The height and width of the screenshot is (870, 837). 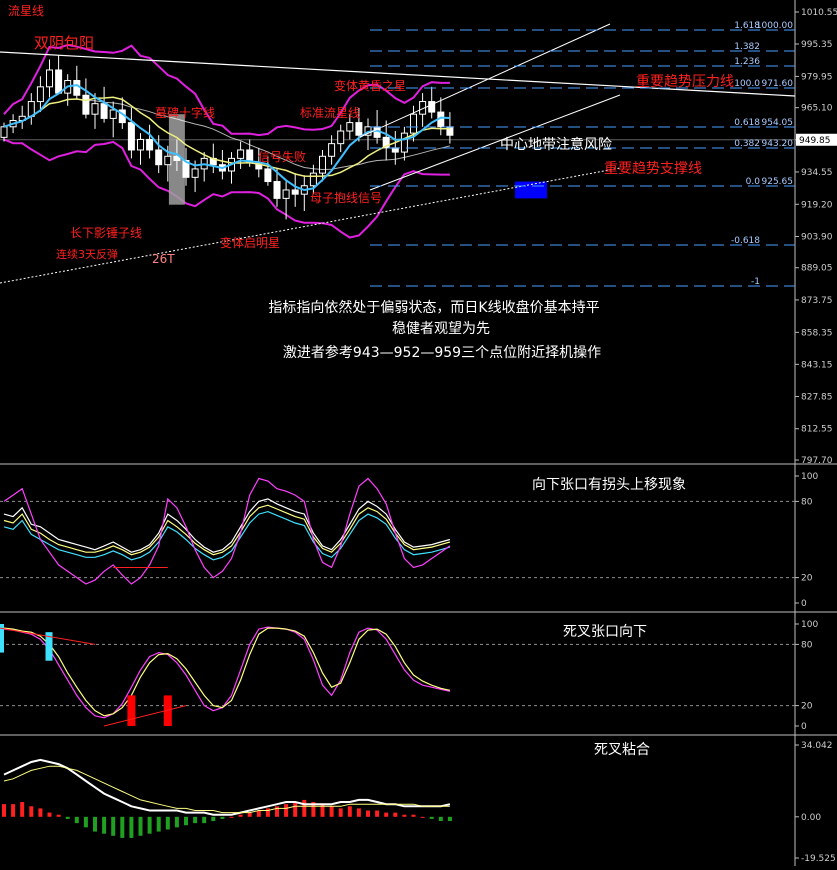 What do you see at coordinates (556, 144) in the screenshot?
I see `annotation-center-risk: 中心地带注意风险` at bounding box center [556, 144].